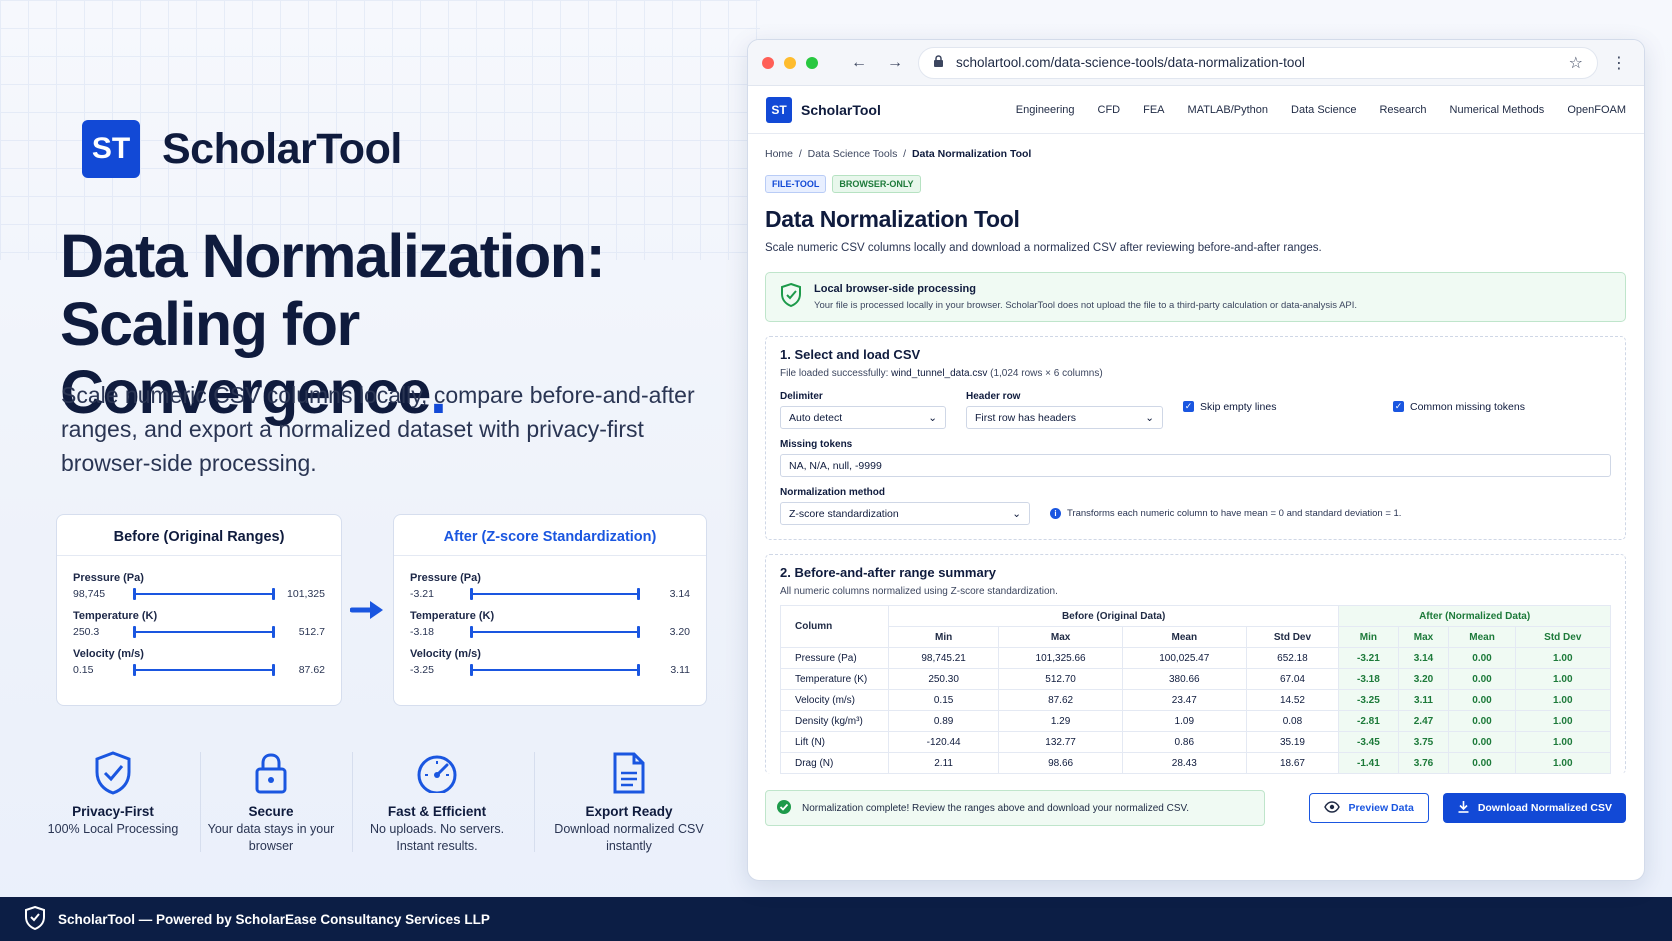  Describe the element at coordinates (863, 417) in the screenshot. I see `delimiter-select: Auto detect ⌄` at that location.